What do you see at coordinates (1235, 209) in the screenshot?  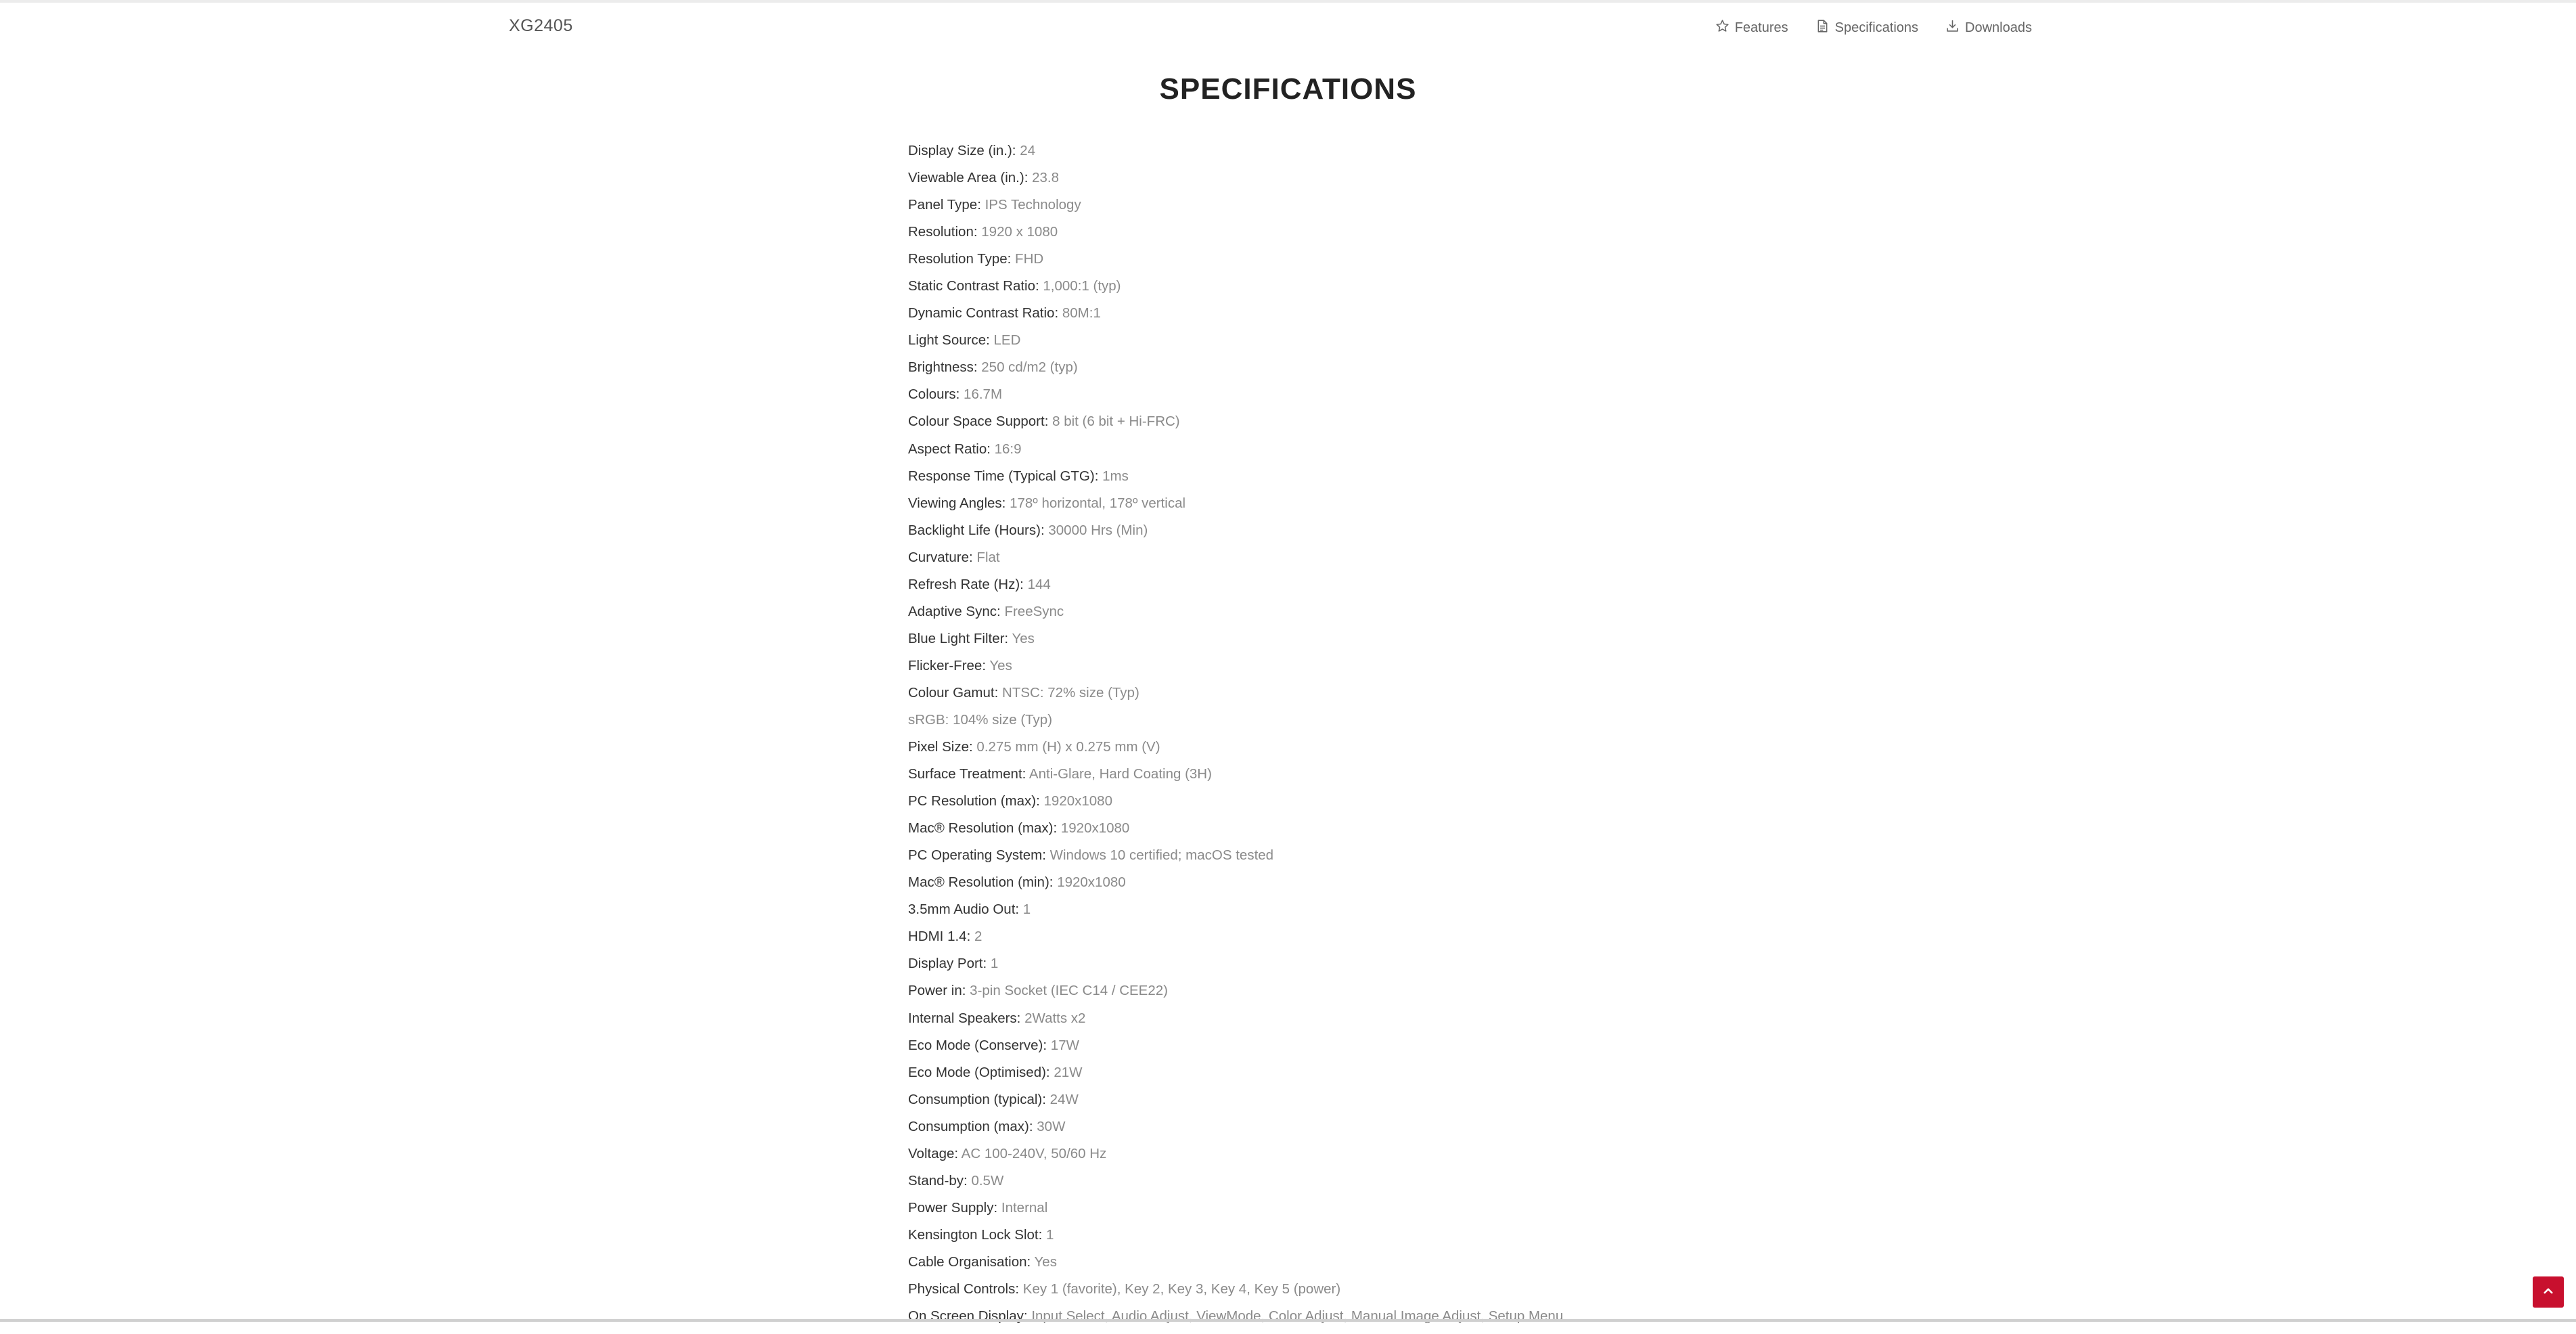 I see `spec-row: Panel Type: IPS Technology` at bounding box center [1235, 209].